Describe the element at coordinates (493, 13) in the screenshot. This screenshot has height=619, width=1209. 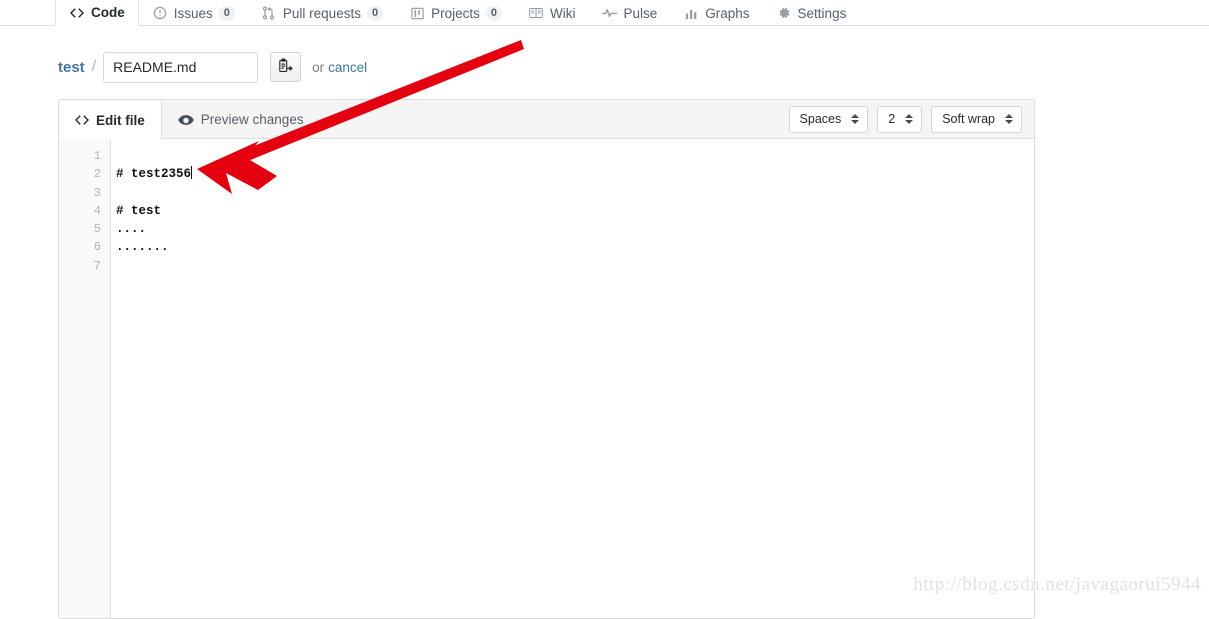
I see `projects-counter: 0` at that location.